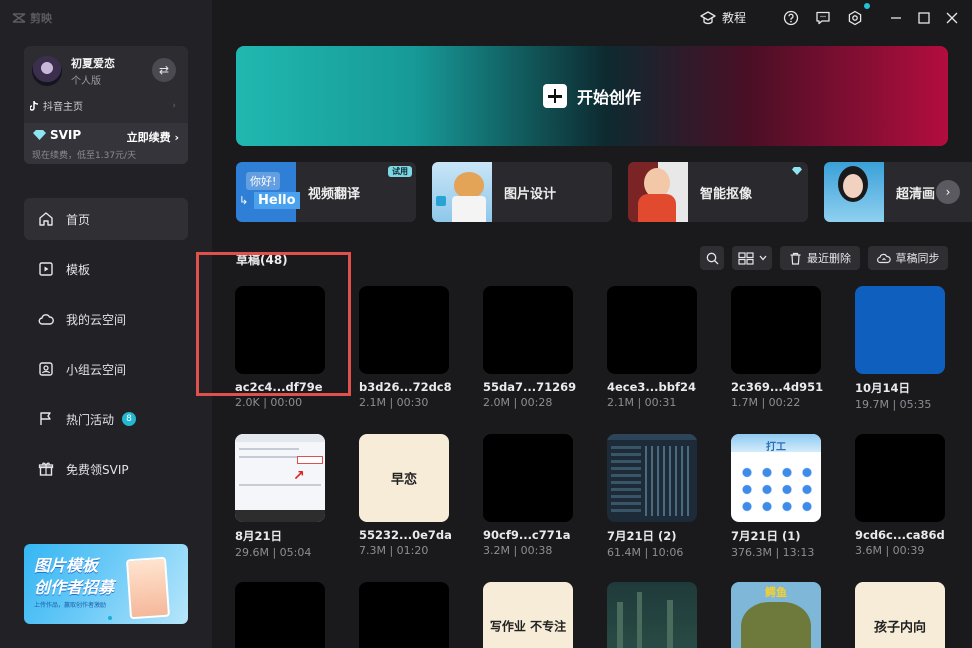 This screenshot has width=972, height=648. Describe the element at coordinates (651, 387) in the screenshot. I see `draft-name: 4ece3...bbf24` at that location.